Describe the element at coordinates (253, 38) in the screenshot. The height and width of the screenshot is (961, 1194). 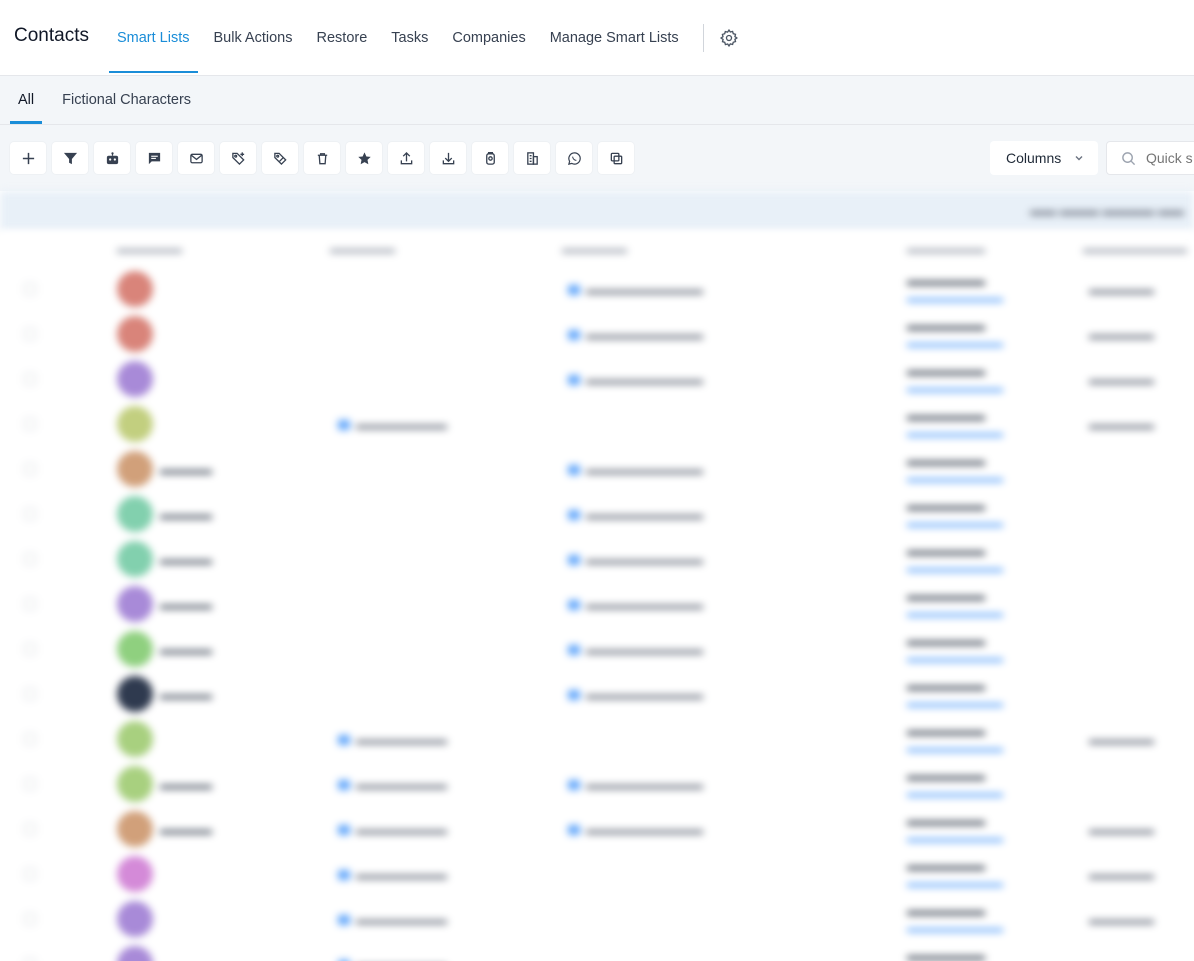
I see `tab-bulk-actions: Bulk Actions` at that location.